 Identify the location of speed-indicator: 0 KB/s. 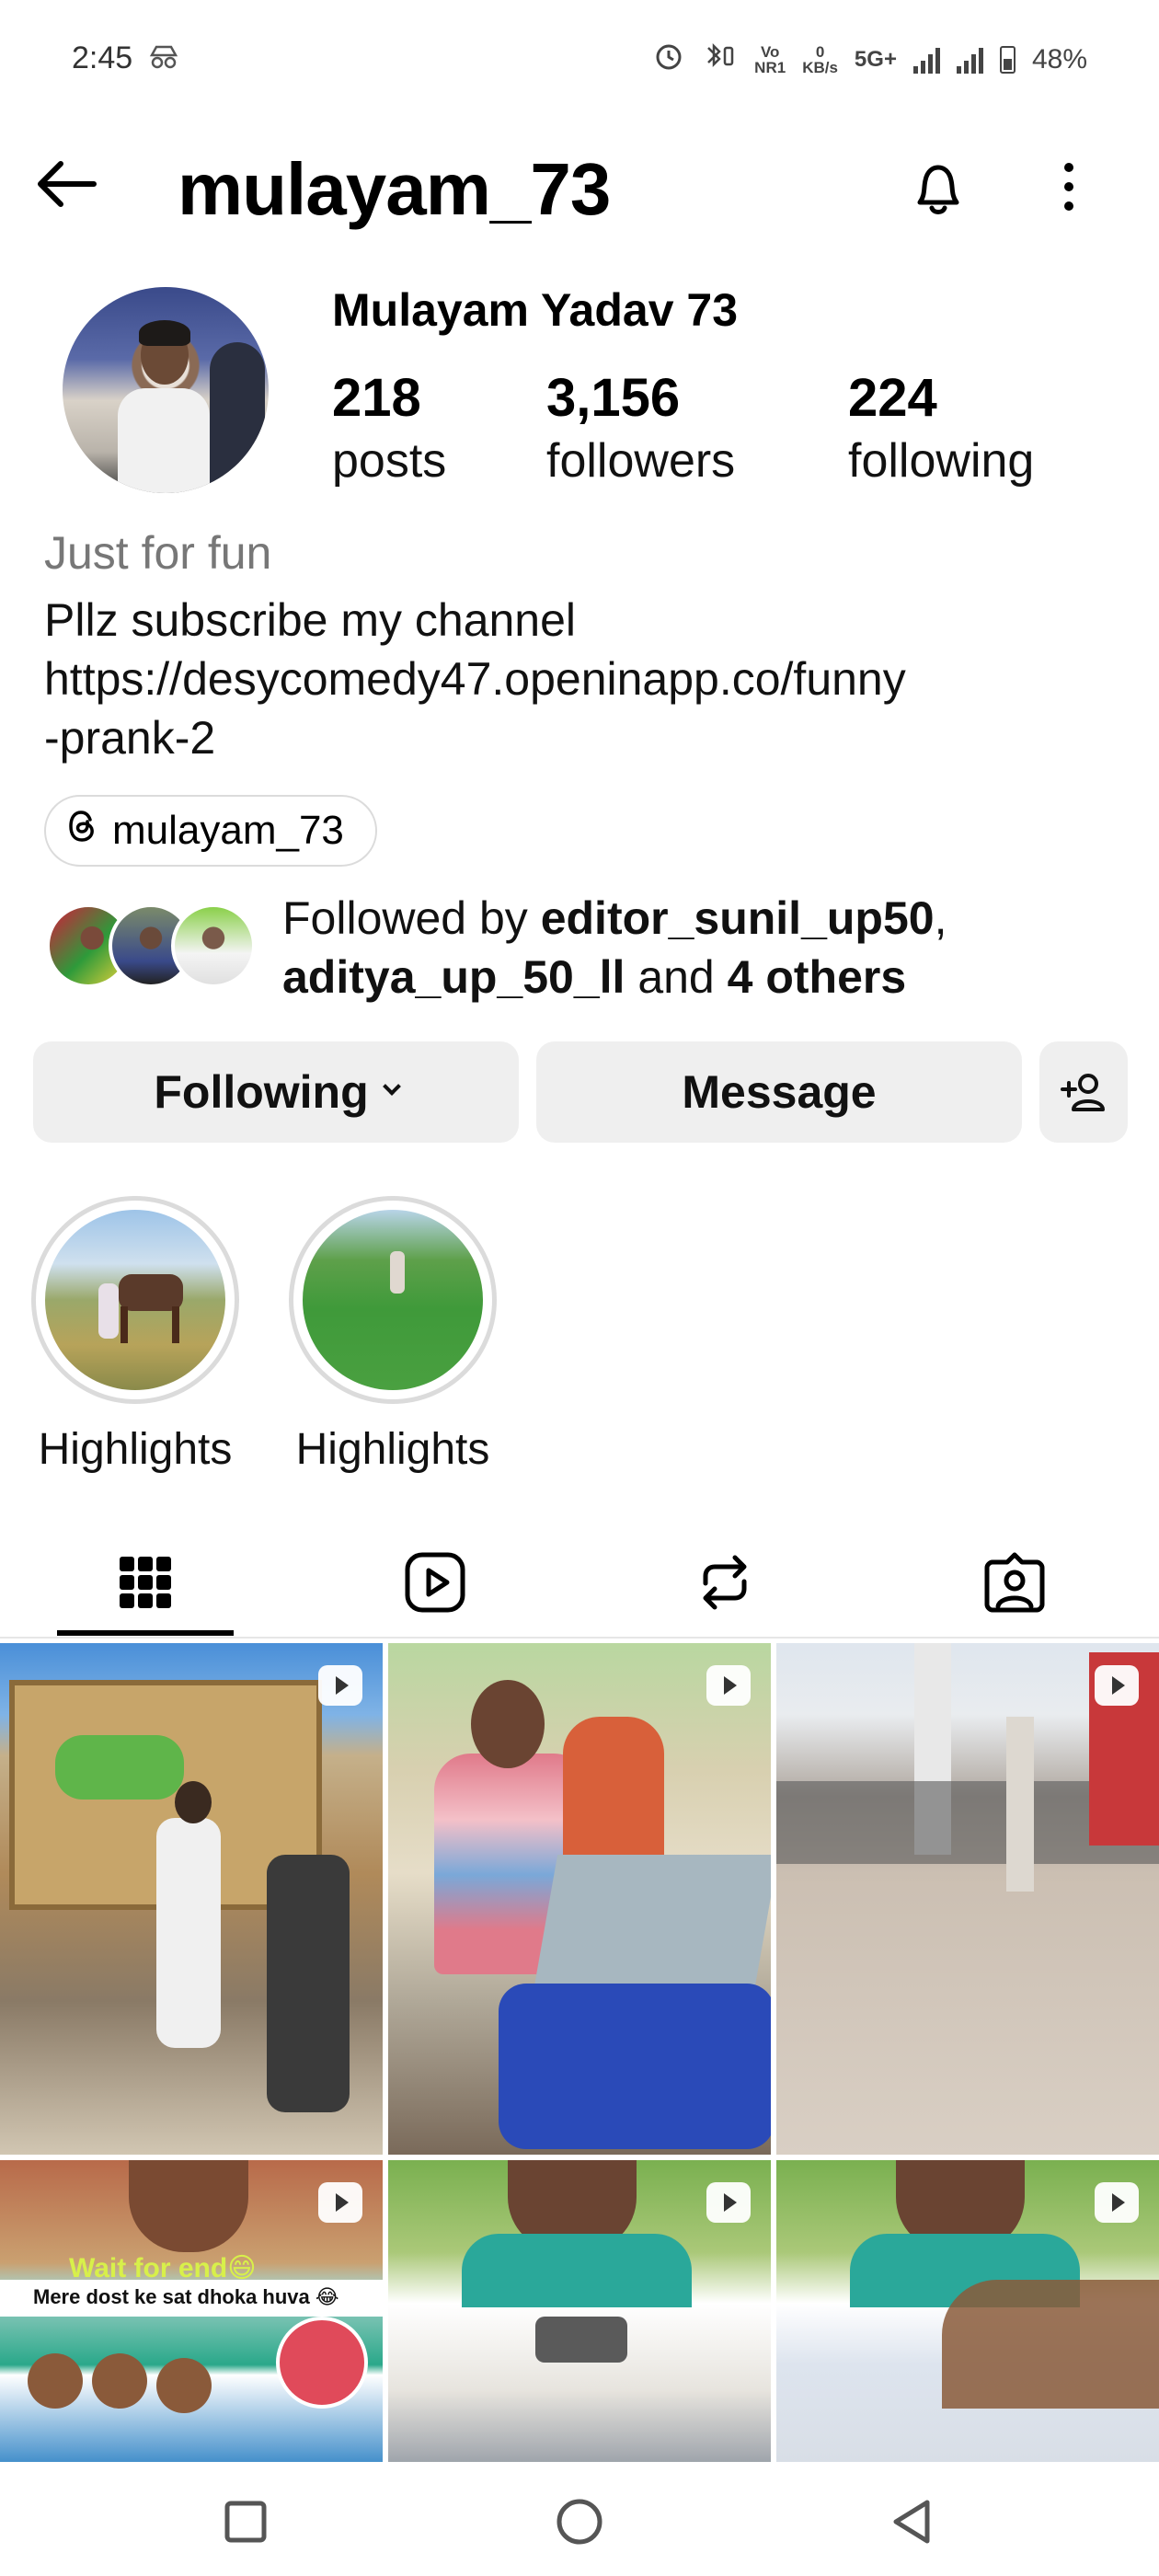
(820, 59).